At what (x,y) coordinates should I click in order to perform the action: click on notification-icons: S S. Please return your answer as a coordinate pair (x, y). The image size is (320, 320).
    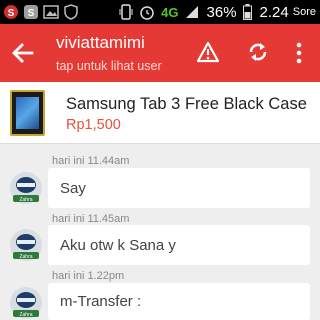
    Looking at the image, I should click on (42, 12).